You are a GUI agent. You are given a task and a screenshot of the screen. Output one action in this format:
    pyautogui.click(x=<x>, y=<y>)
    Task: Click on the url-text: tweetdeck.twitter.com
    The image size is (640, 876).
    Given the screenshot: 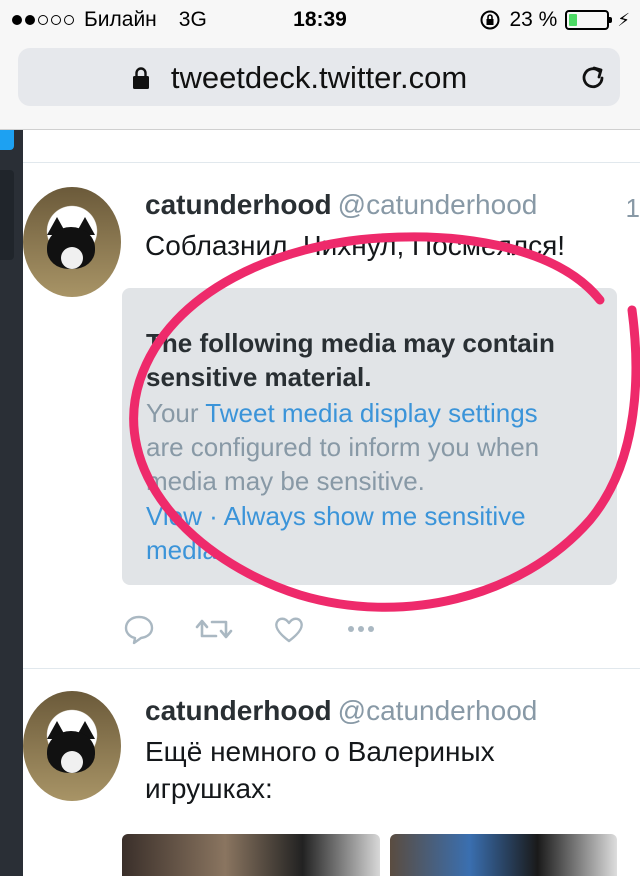 What is the action you would take?
    pyautogui.click(x=319, y=77)
    